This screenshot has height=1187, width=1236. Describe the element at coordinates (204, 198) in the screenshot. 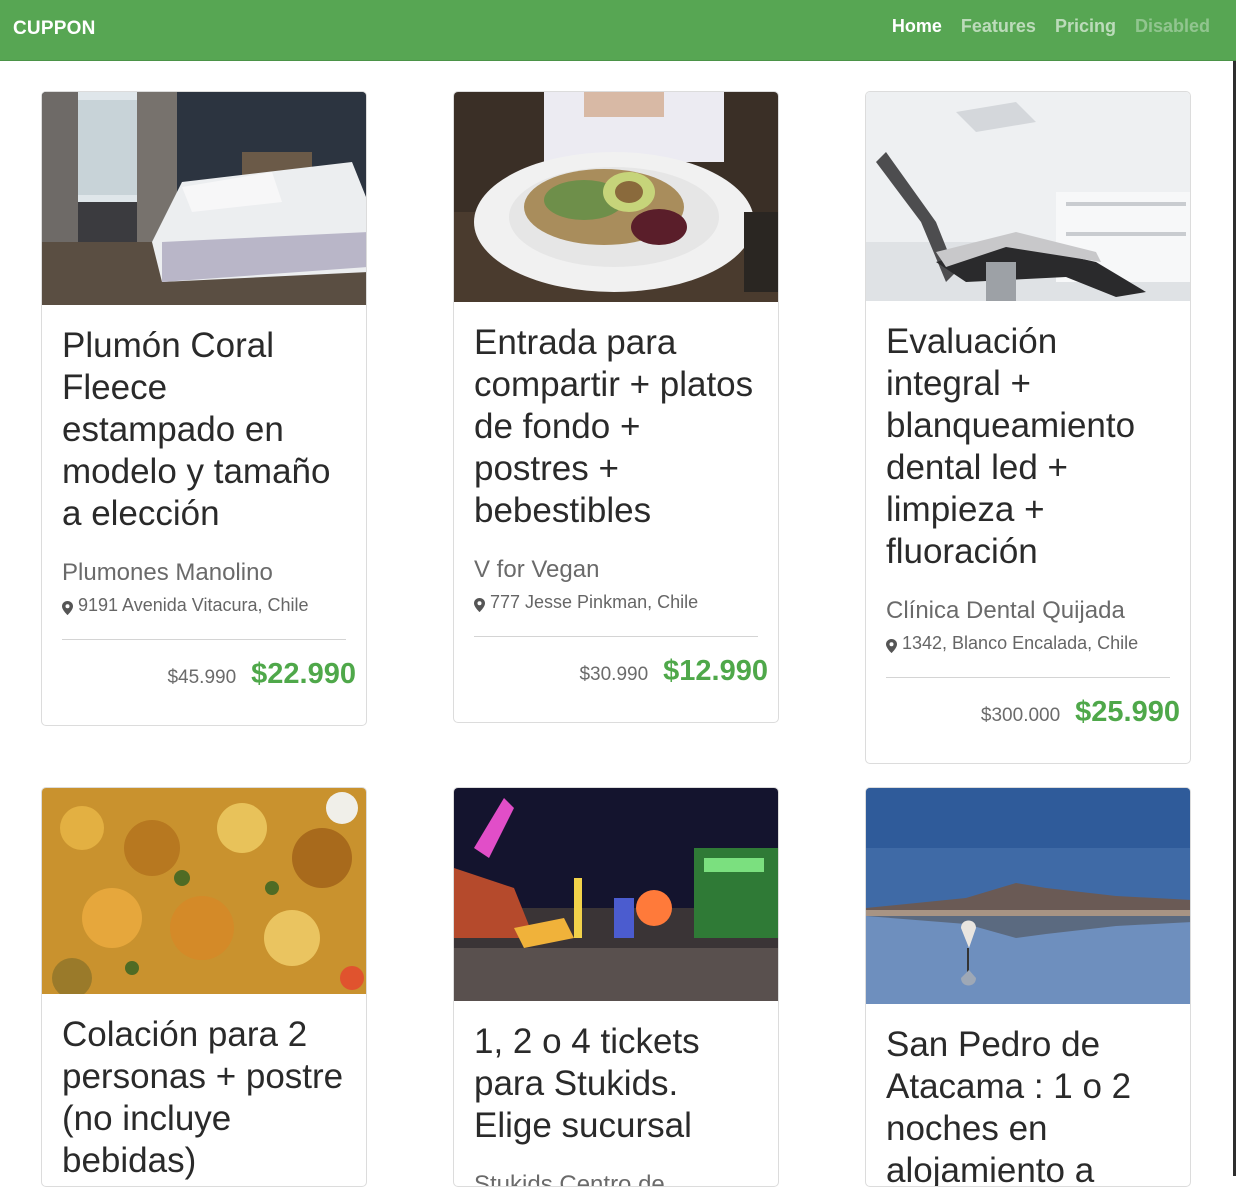

I see `deal-image-bedroom` at that location.